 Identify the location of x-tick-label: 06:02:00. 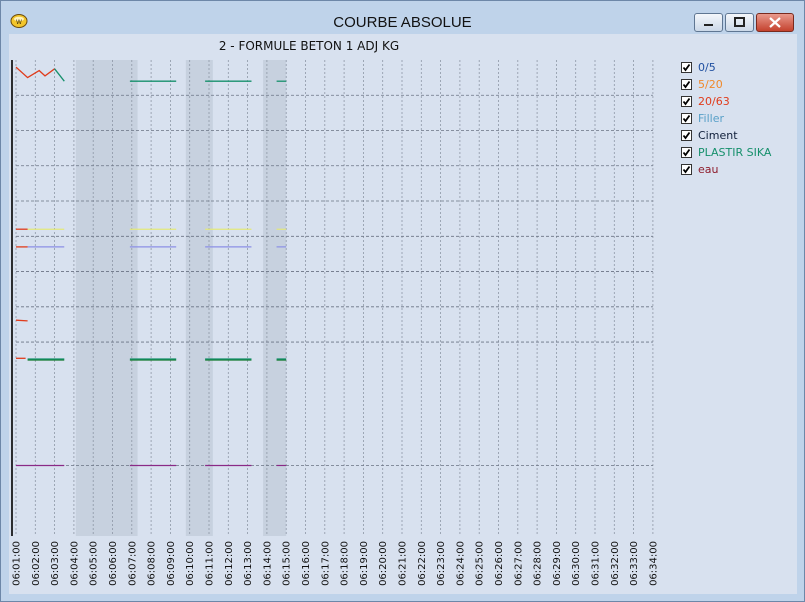
(36, 563).